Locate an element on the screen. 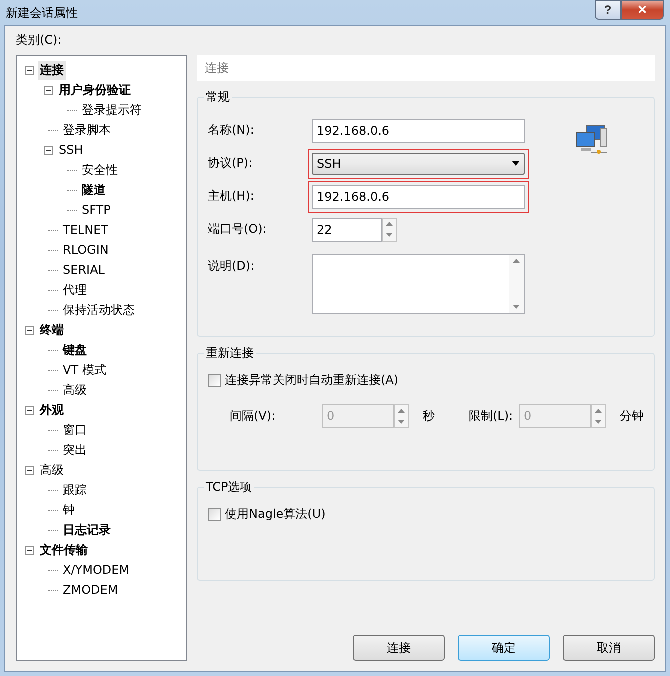 The image size is (670, 676). port-field: 22 is located at coordinates (347, 230).